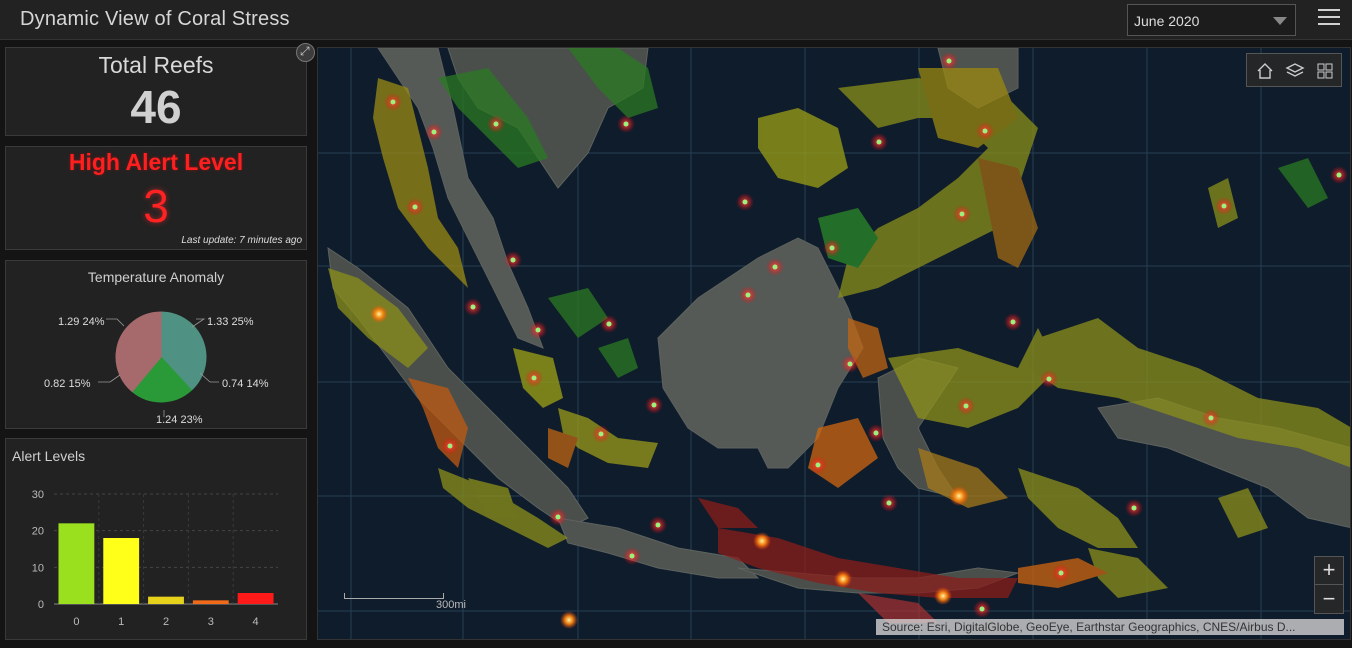  What do you see at coordinates (179, 420) in the screenshot?
I see `pie-label-3: 1.24 23%` at bounding box center [179, 420].